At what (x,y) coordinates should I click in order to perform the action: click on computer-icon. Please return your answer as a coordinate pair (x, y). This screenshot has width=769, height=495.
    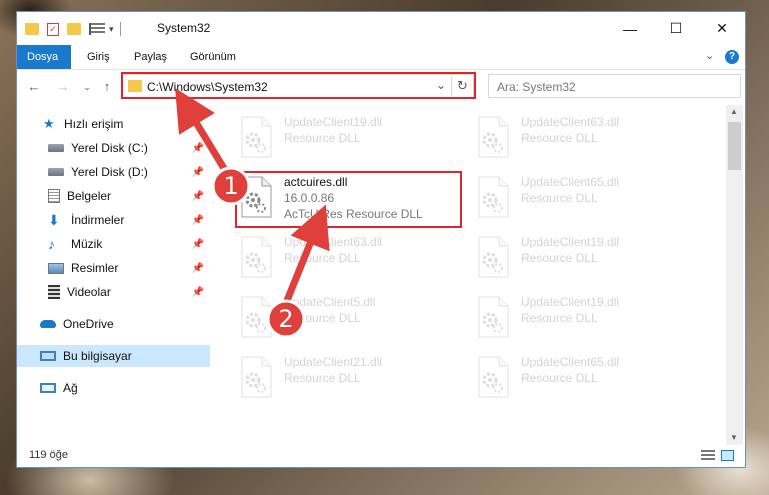
    Looking at the image, I should click on (48, 356).